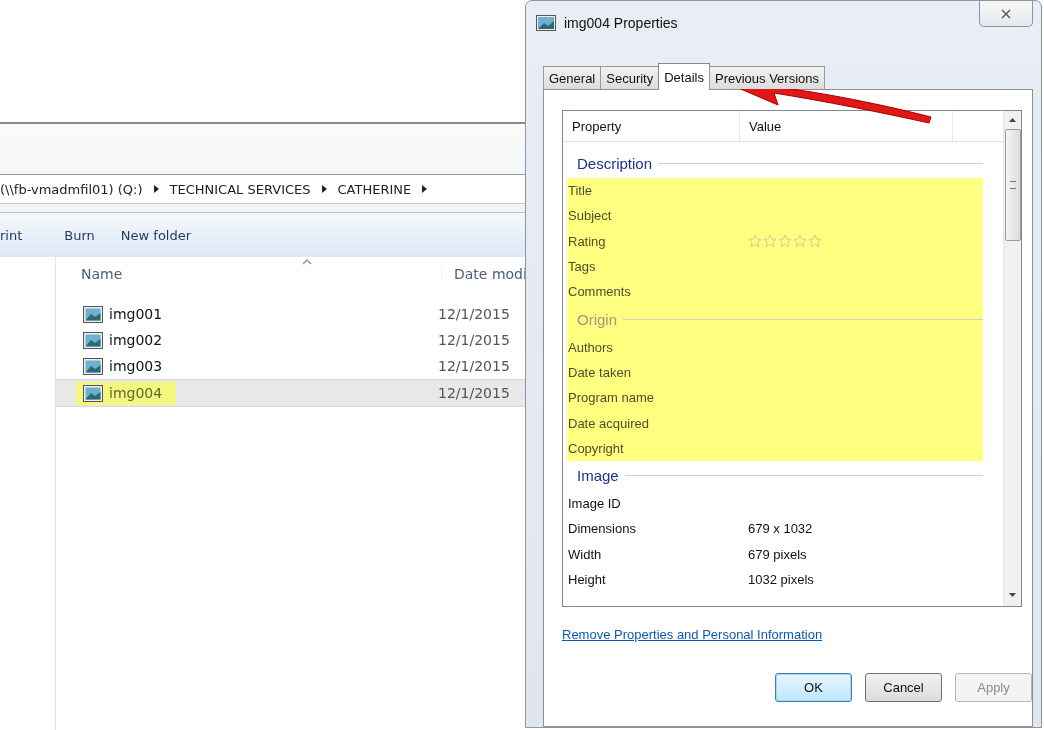 This screenshot has width=1044, height=730. I want to click on property-name: Copyright, so click(596, 448).